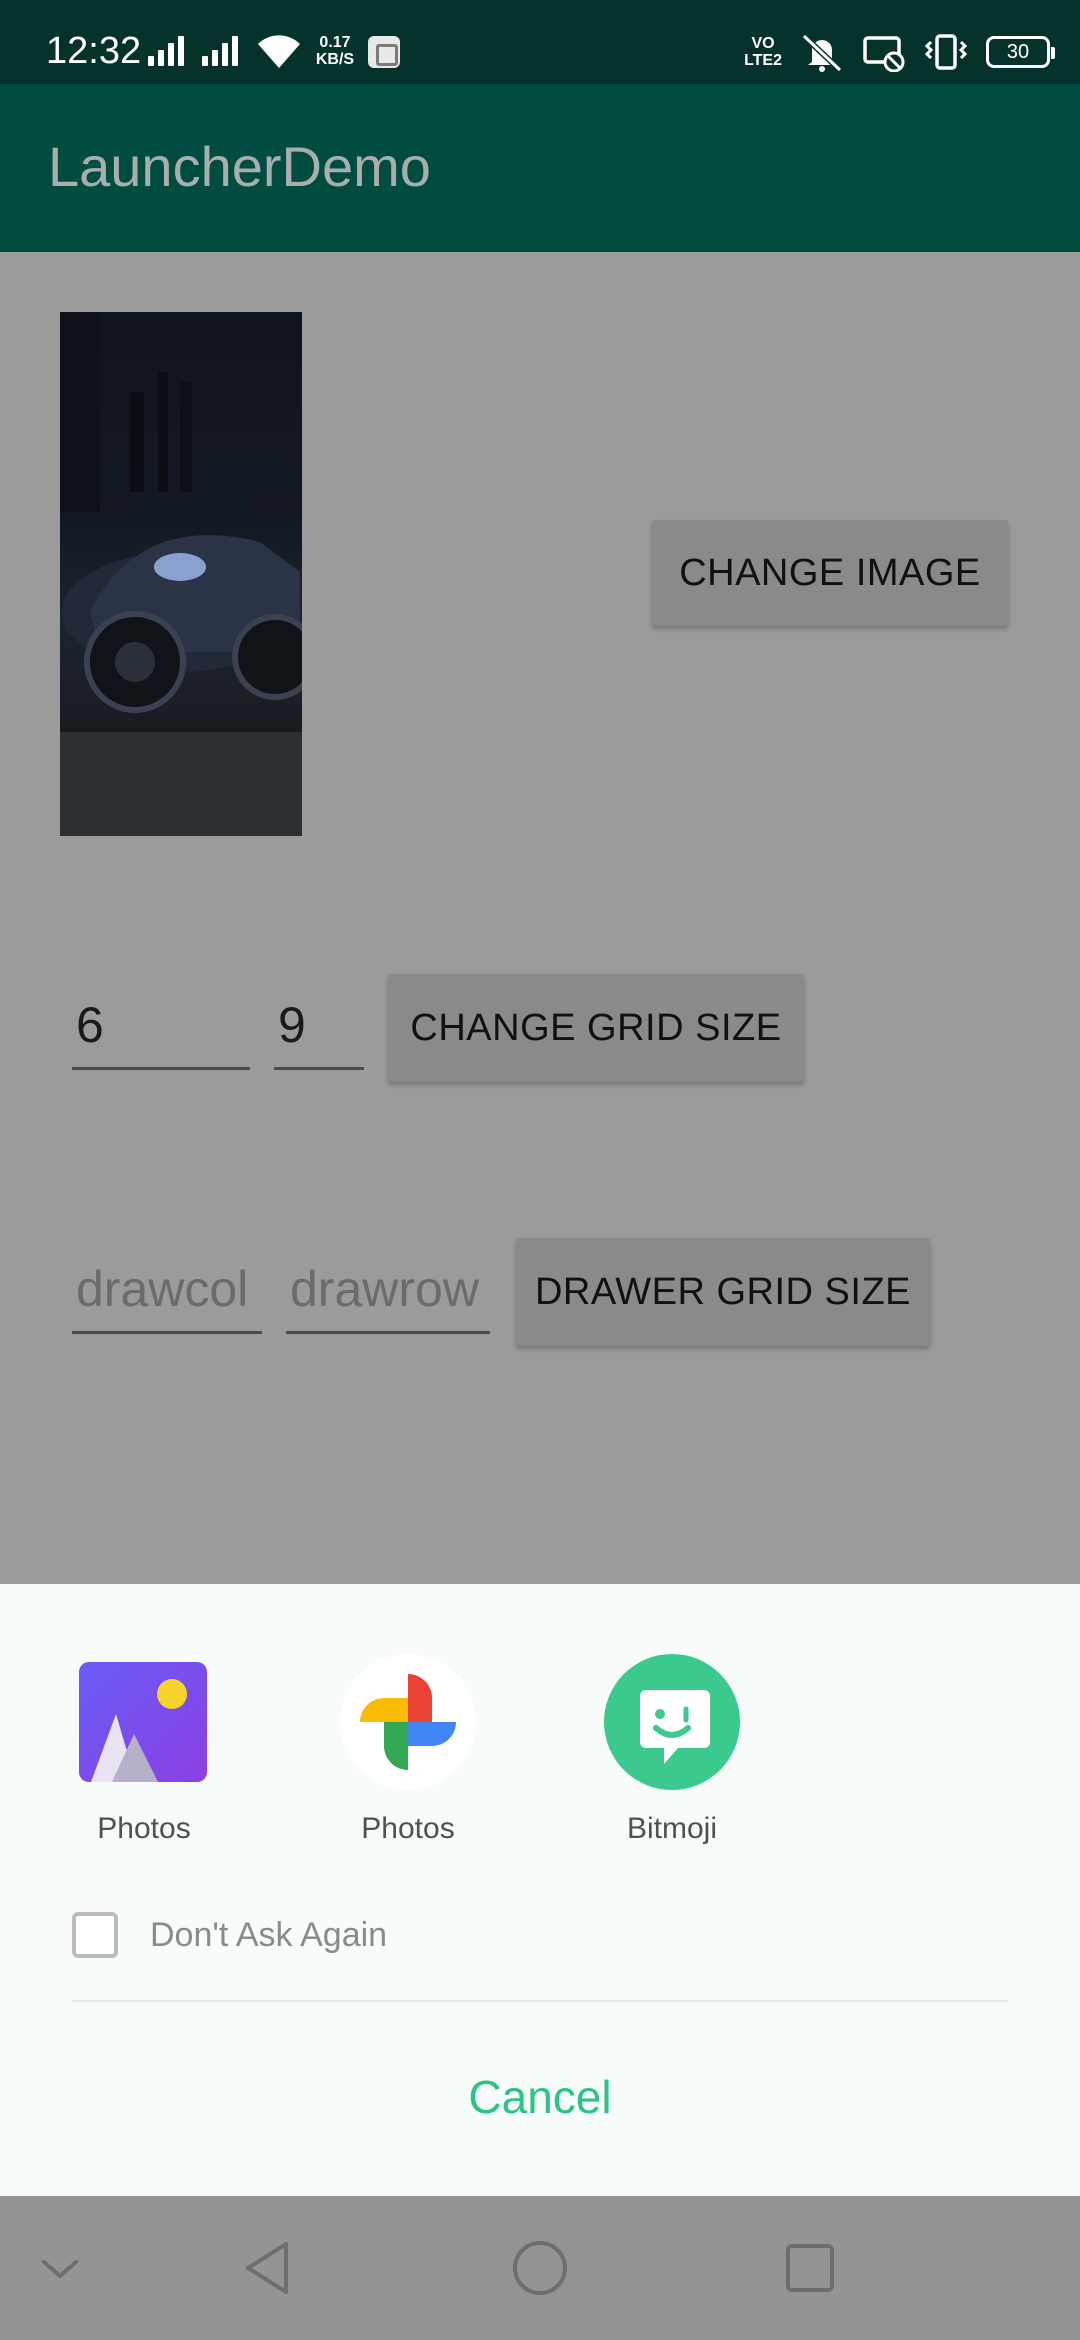 The height and width of the screenshot is (2340, 1080). What do you see at coordinates (94, 51) in the screenshot?
I see `status-time: 12:32` at bounding box center [94, 51].